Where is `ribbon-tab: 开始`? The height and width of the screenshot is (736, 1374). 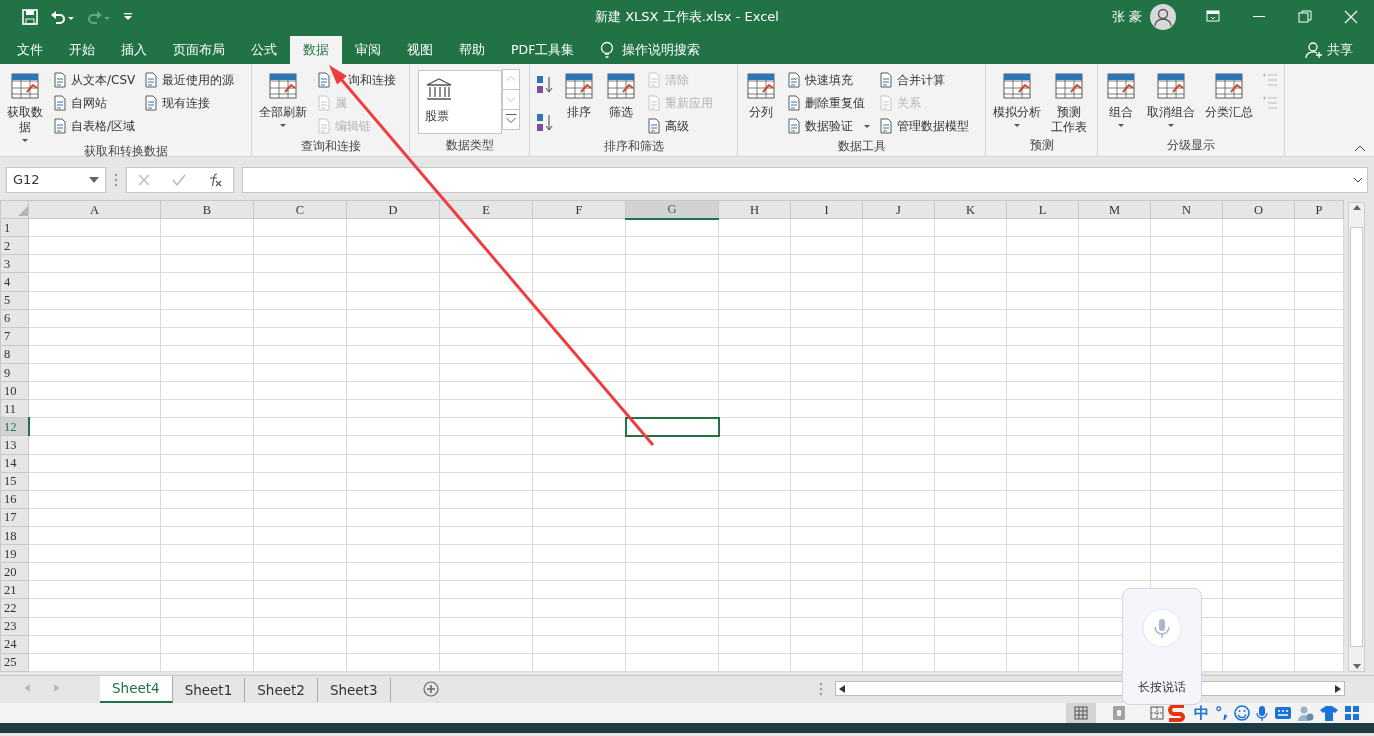 ribbon-tab: 开始 is located at coordinates (82, 50).